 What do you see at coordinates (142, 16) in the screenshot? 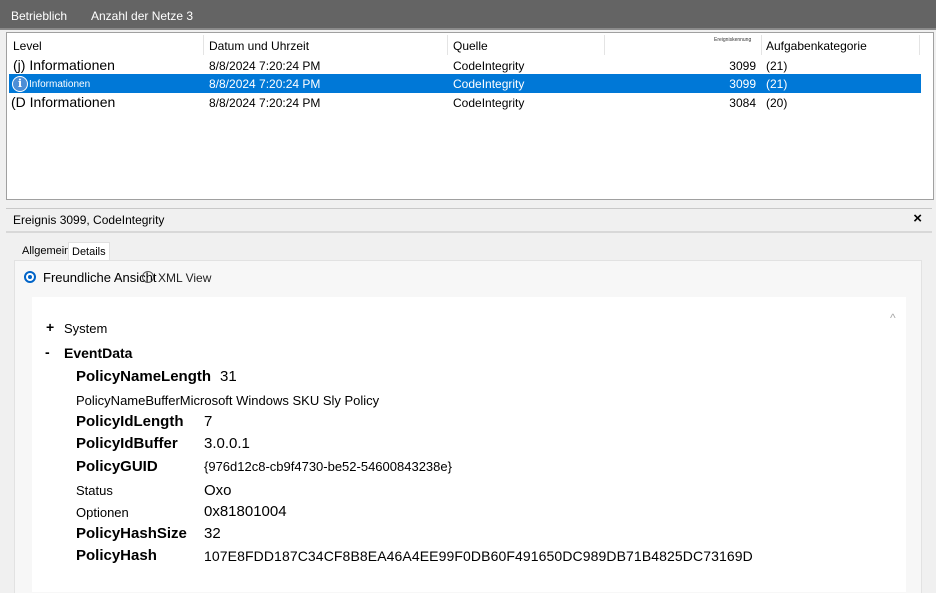
I see `tab-anzahl-der-netze: Anzahl der Netze 3` at bounding box center [142, 16].